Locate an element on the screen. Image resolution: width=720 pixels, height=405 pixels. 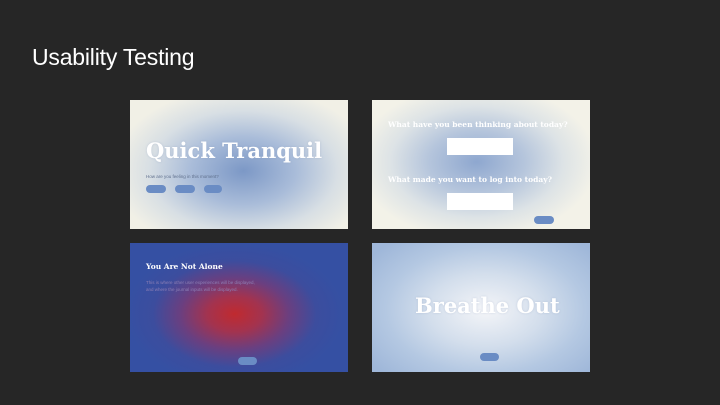
log-in-reason-input is located at coordinates (480, 201).